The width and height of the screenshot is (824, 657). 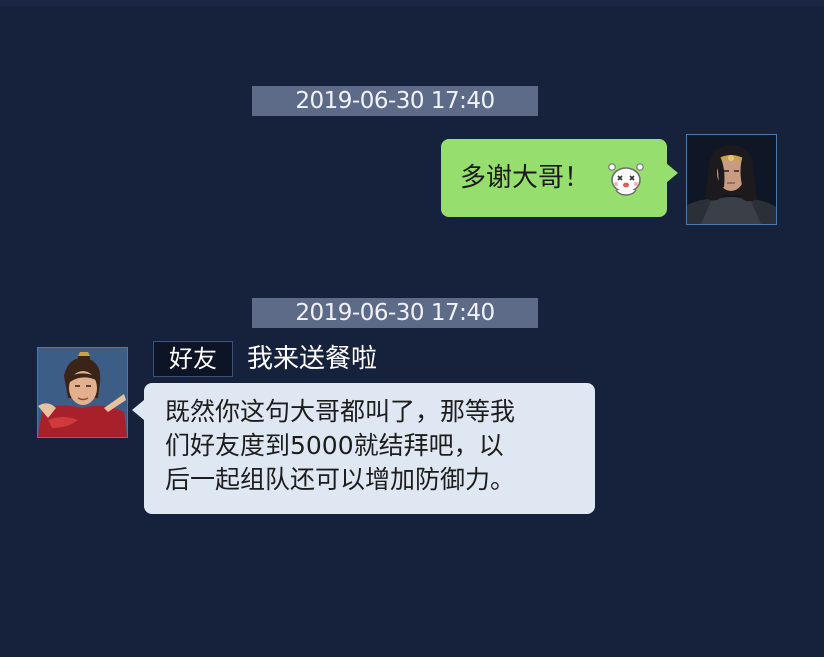 What do you see at coordinates (626, 181) in the screenshot?
I see `happy-face-emoji-icon` at bounding box center [626, 181].